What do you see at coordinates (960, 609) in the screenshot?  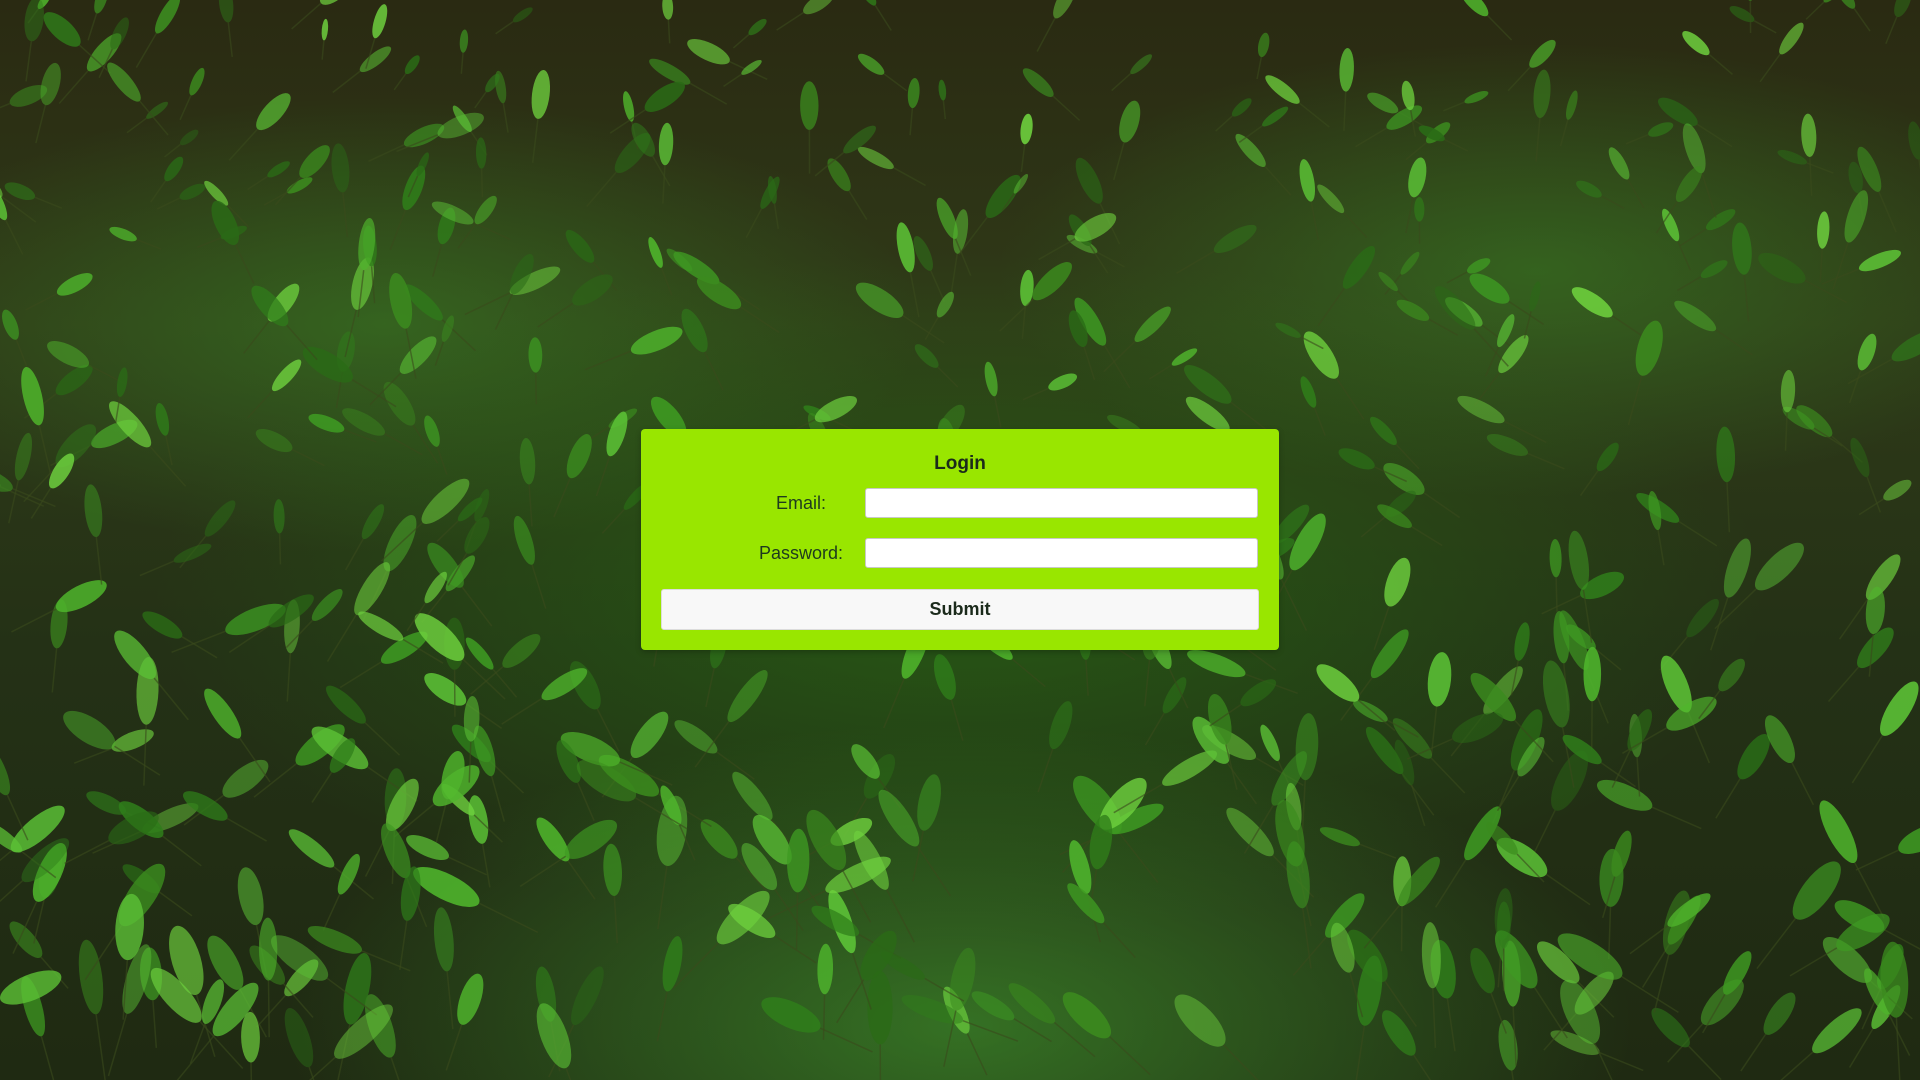 I see `submit-button: Submit` at bounding box center [960, 609].